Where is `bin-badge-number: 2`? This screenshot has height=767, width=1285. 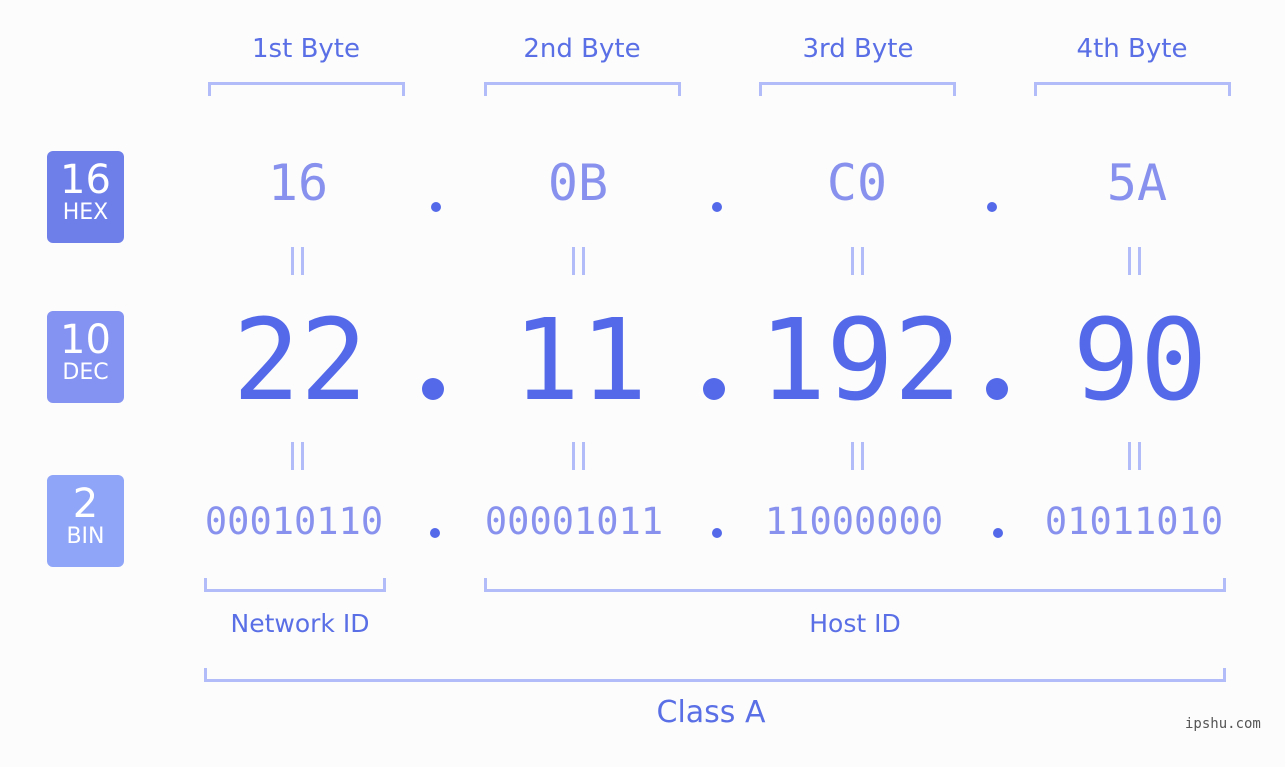 bin-badge-number: 2 is located at coordinates (85, 504).